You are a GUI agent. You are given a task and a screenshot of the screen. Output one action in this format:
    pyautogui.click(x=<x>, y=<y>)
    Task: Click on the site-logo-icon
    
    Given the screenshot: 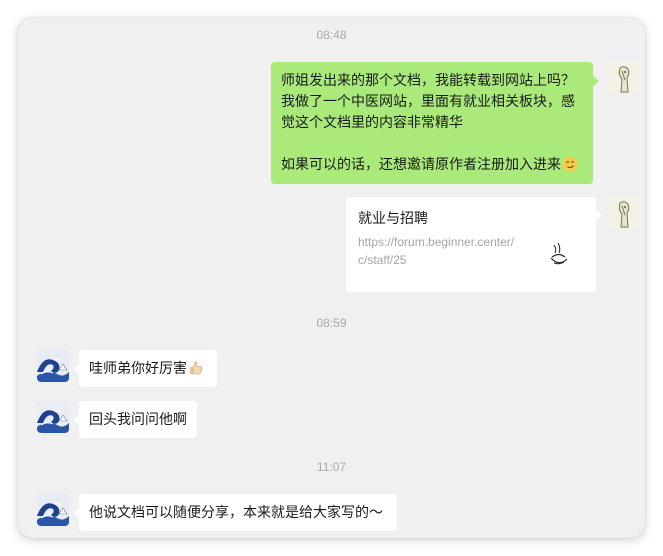 What is the action you would take?
    pyautogui.click(x=559, y=253)
    